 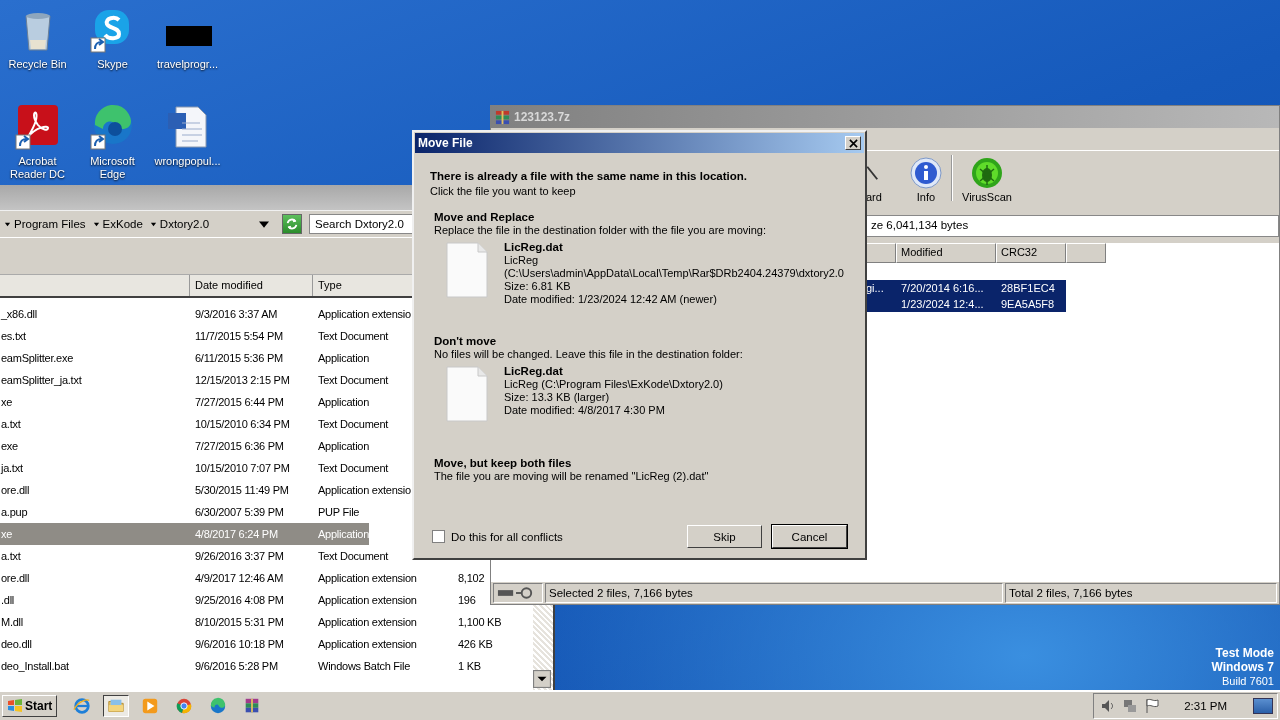 What do you see at coordinates (19, 314) in the screenshot?
I see `file-name: _x86.dll` at bounding box center [19, 314].